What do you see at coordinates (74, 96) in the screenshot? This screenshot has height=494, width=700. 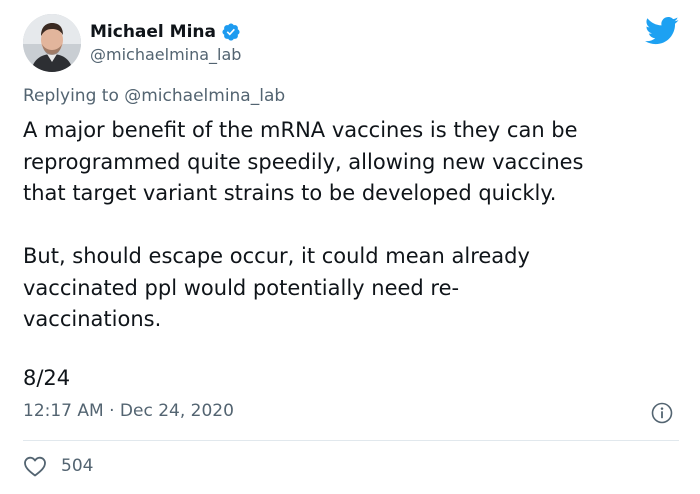 I see `replying-prefix: Replying to` at bounding box center [74, 96].